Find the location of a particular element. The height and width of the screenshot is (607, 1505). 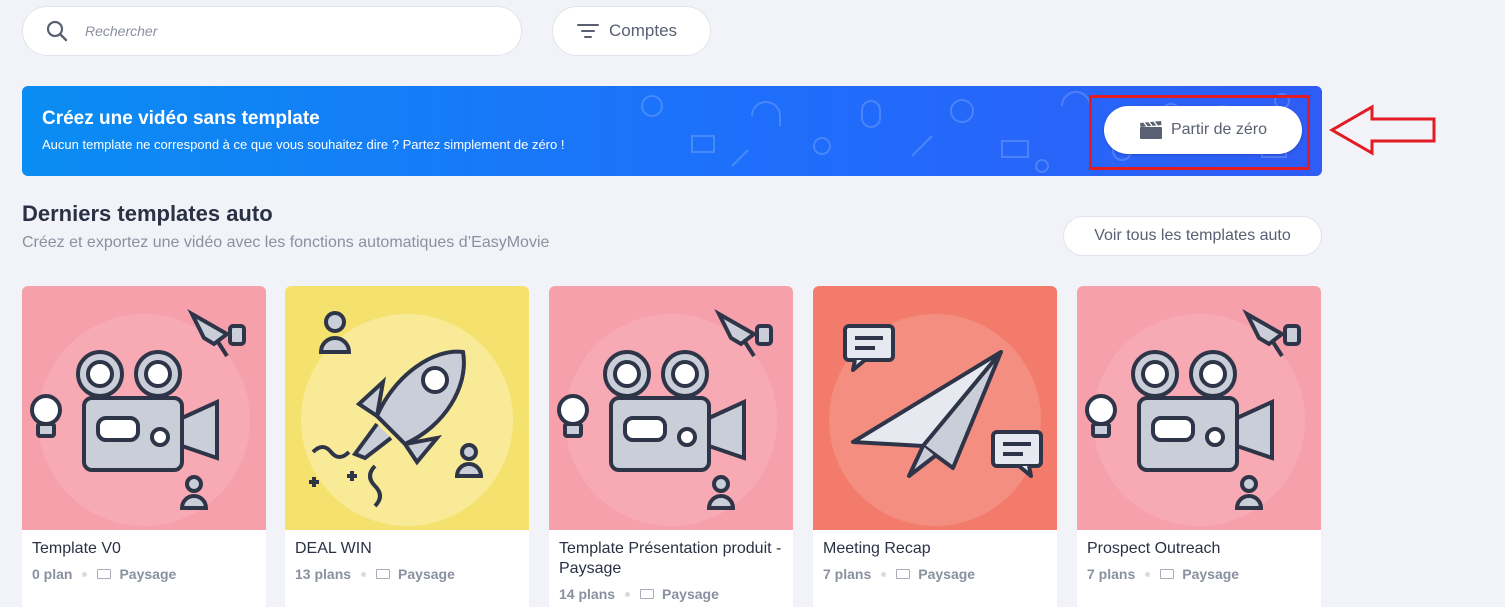

card-title: Template V0 is located at coordinates (76, 548).